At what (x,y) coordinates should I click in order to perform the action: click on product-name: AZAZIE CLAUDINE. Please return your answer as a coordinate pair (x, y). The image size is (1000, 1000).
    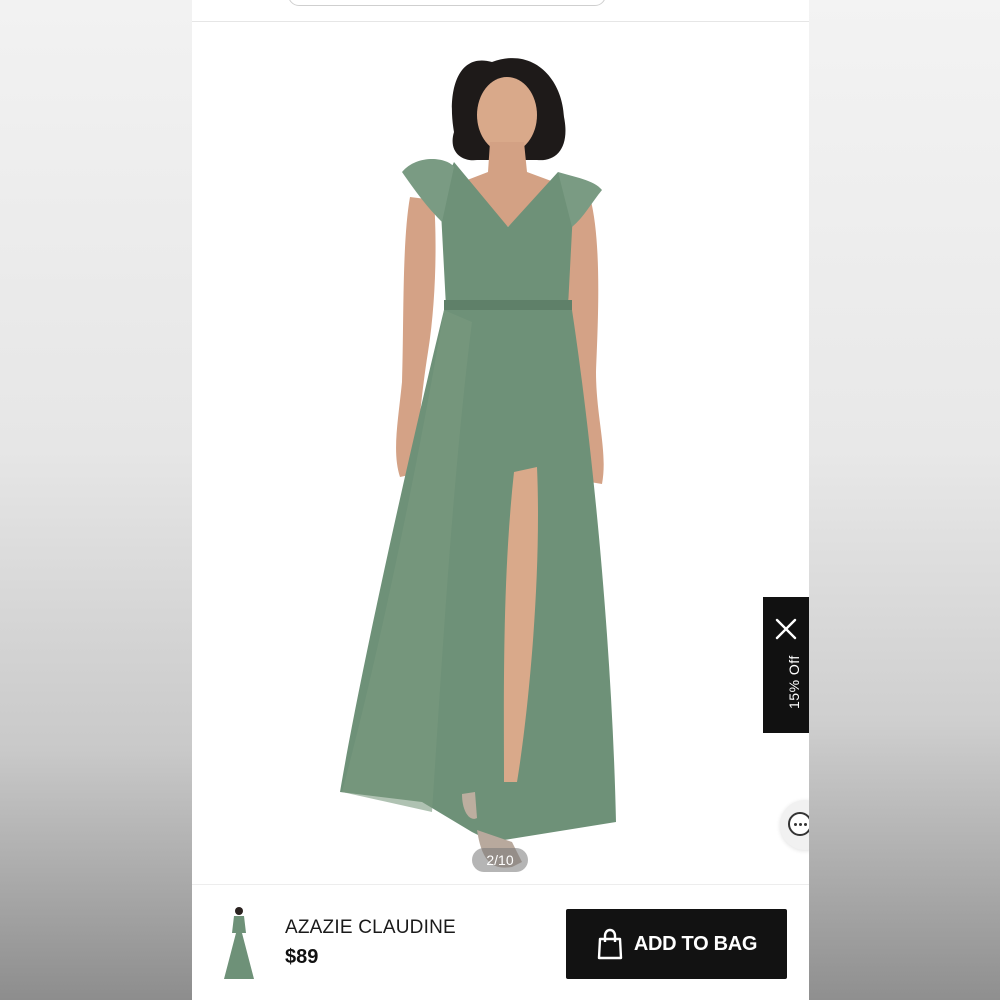
    Looking at the image, I should click on (370, 927).